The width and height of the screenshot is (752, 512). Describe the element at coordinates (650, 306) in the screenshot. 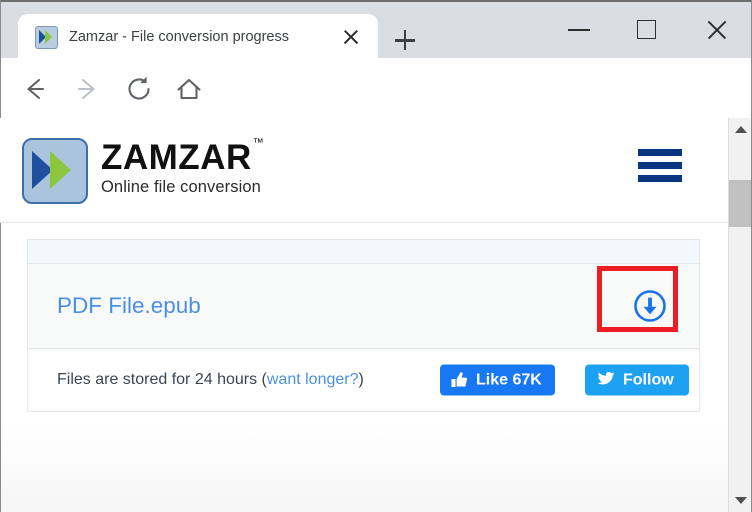

I see `download-circle-arrow-icon` at that location.